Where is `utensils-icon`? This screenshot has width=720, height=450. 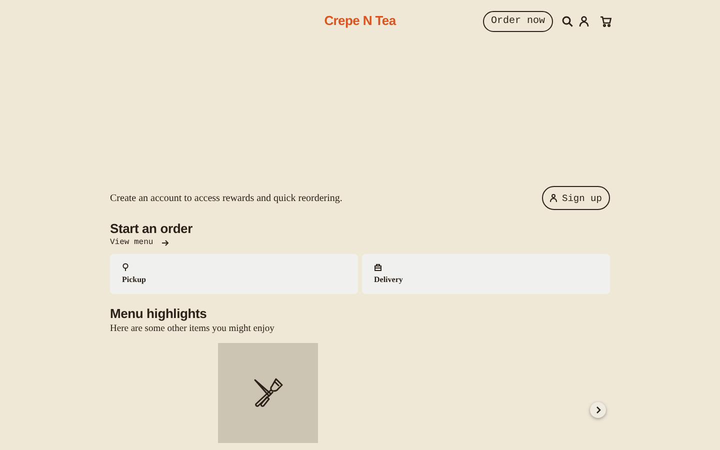 utensils-icon is located at coordinates (268, 393).